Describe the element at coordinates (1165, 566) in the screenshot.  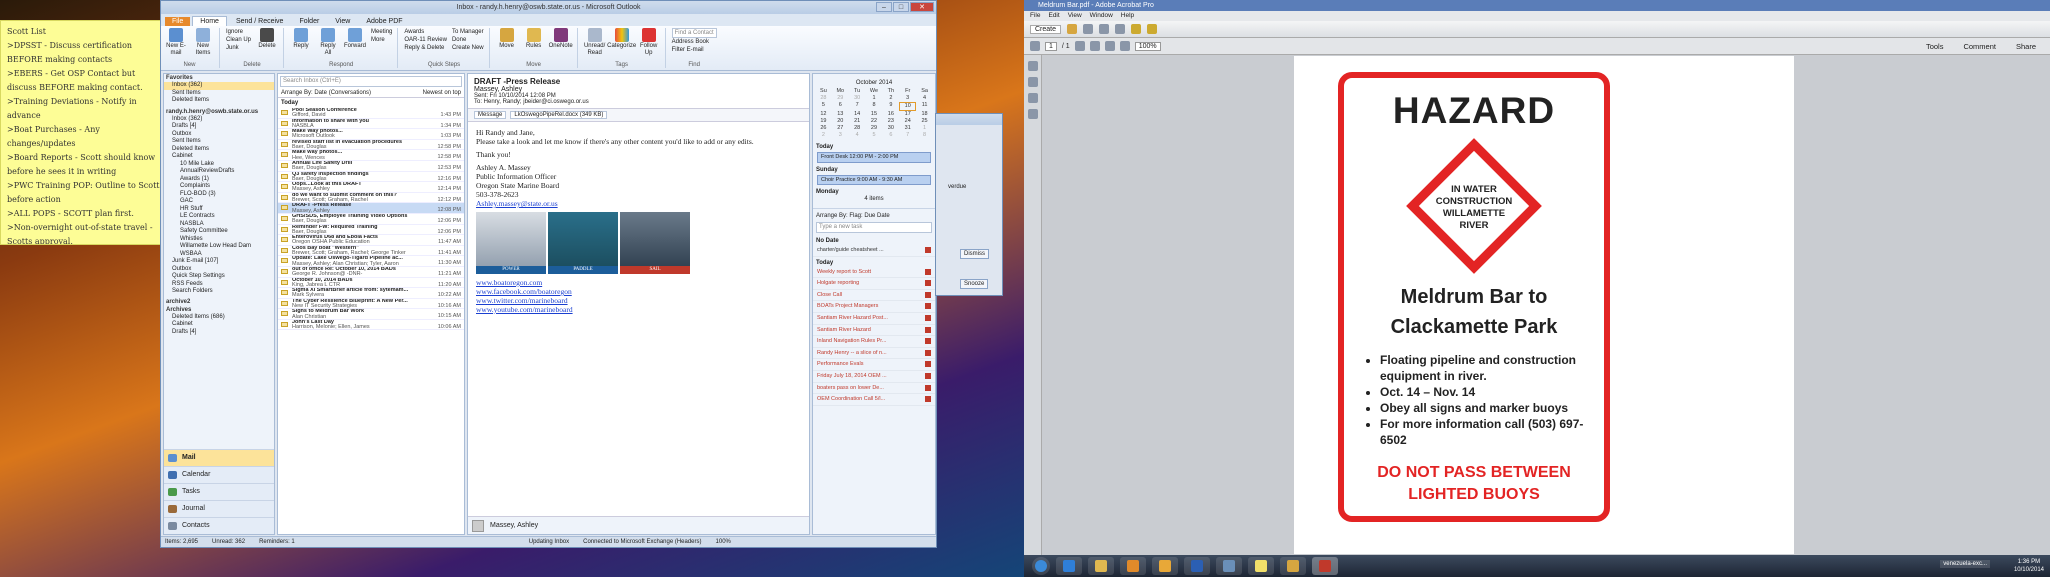
I see `taskbar-outlook` at that location.